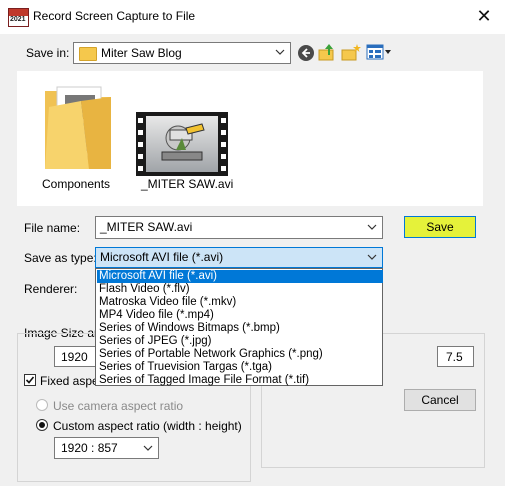 Image resolution: width=505 pixels, height=486 pixels. I want to click on video-thumbnail-icon, so click(182, 144).